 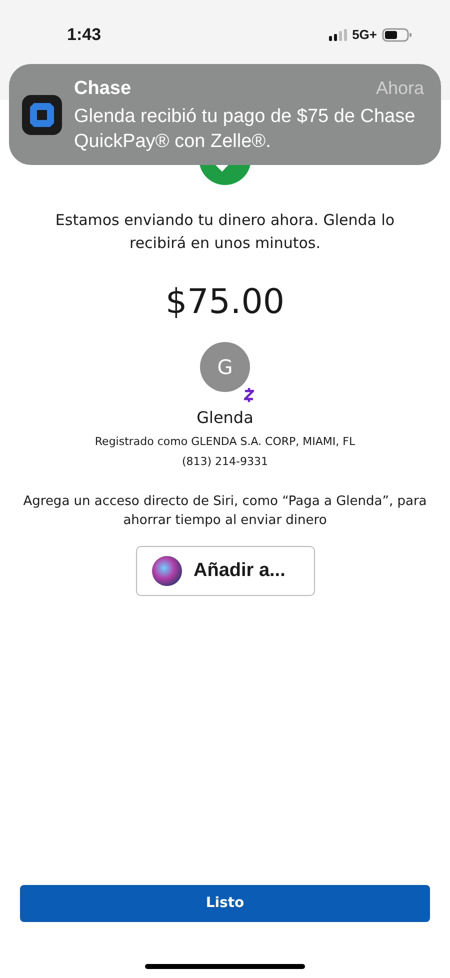 What do you see at coordinates (225, 367) in the screenshot?
I see `avatar: G` at bounding box center [225, 367].